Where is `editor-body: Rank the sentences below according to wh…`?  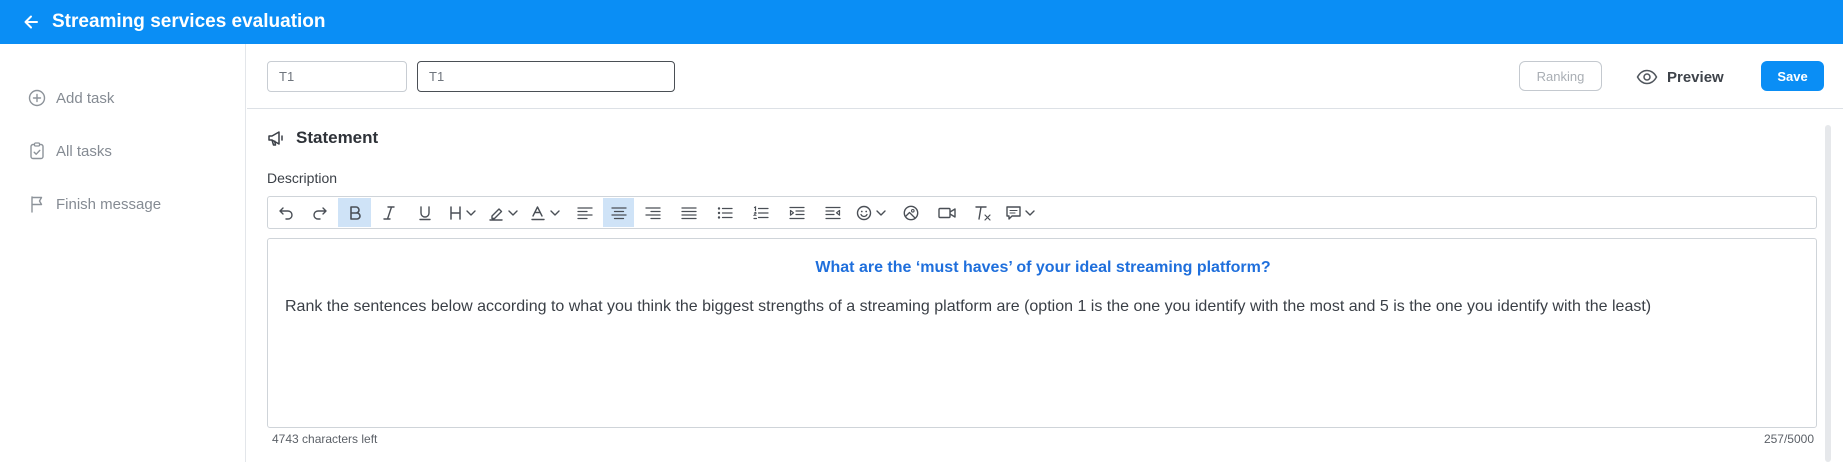 editor-body: Rank the sentences below according to wh… is located at coordinates (968, 306).